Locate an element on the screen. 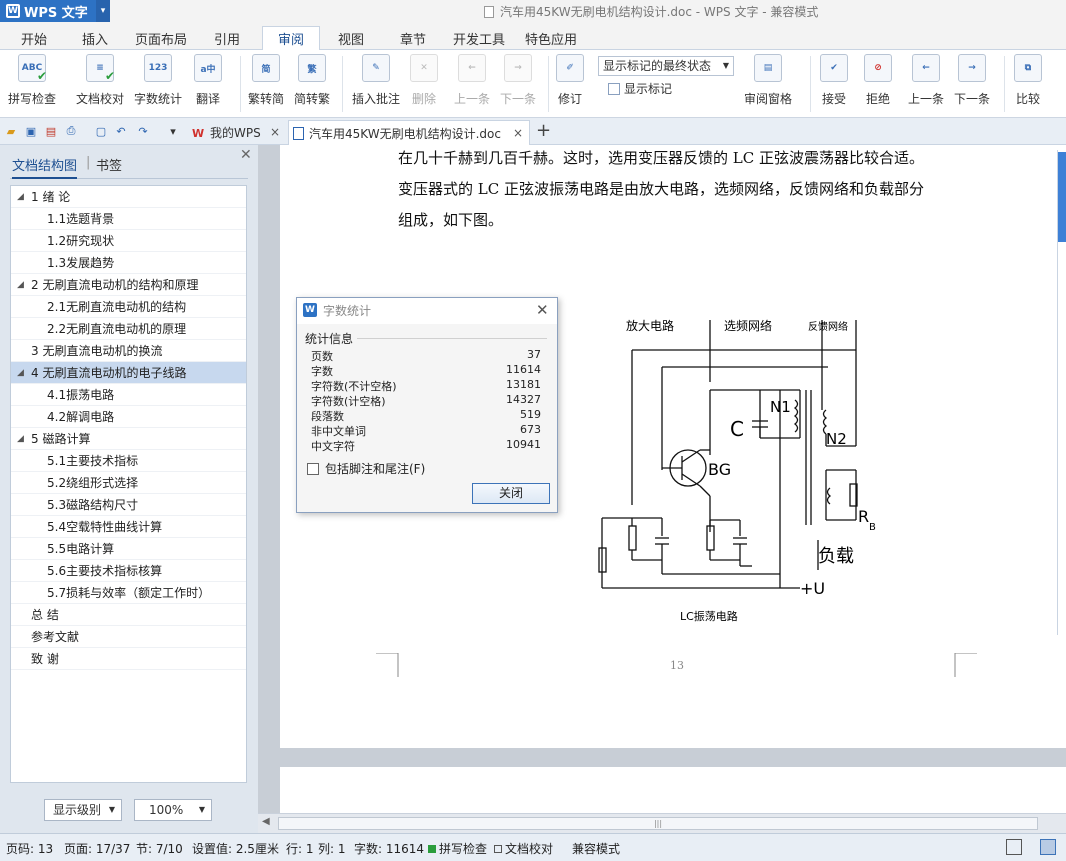 Image resolution: width=1066 pixels, height=861 pixels. print-preview-icon: ▤ is located at coordinates (51, 131).